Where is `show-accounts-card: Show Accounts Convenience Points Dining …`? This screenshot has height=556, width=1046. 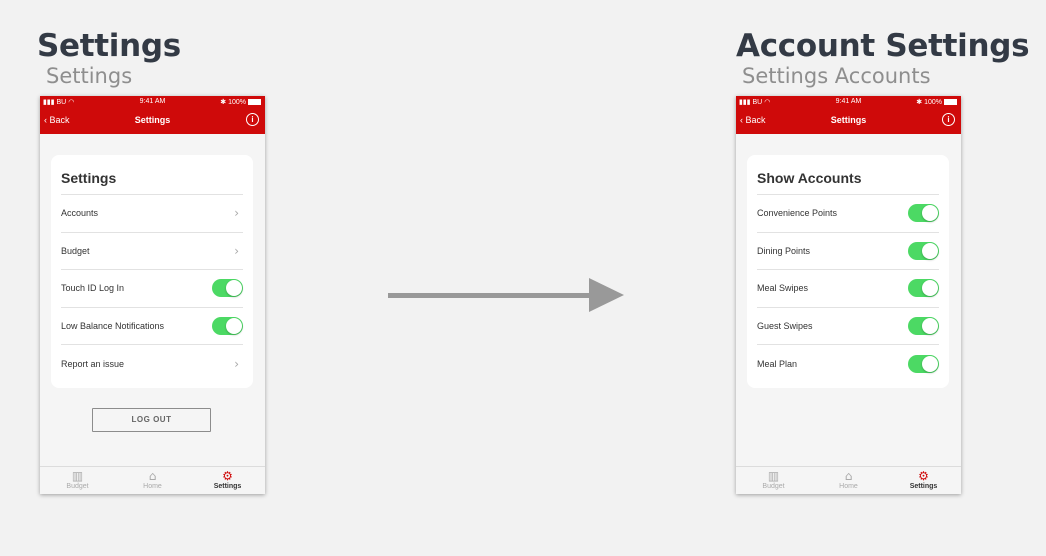
show-accounts-card: Show Accounts Convenience Points Dining … is located at coordinates (848, 271).